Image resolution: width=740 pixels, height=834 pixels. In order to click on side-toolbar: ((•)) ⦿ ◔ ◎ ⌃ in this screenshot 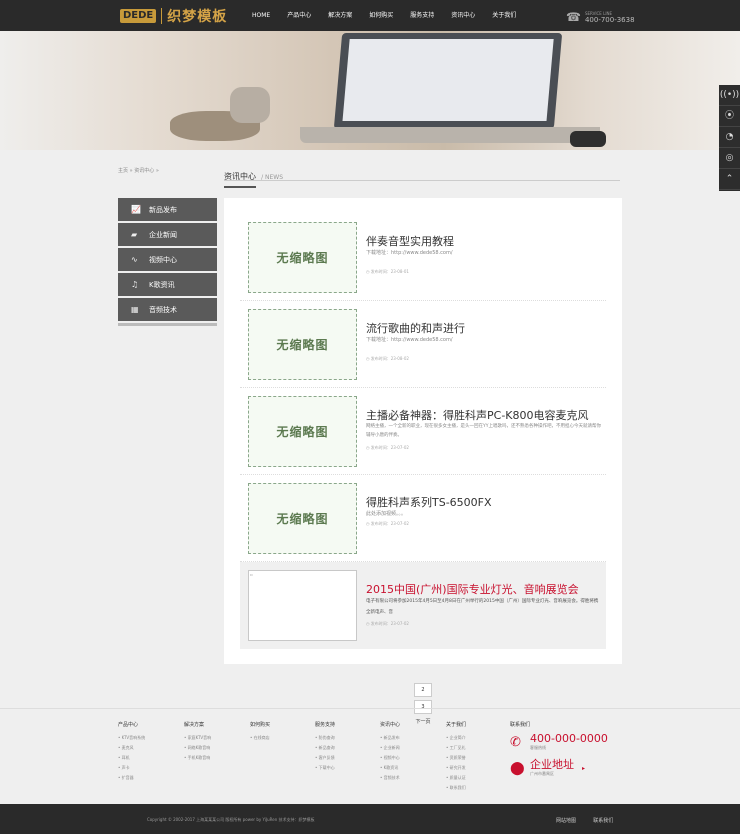, I will do `click(729, 138)`.